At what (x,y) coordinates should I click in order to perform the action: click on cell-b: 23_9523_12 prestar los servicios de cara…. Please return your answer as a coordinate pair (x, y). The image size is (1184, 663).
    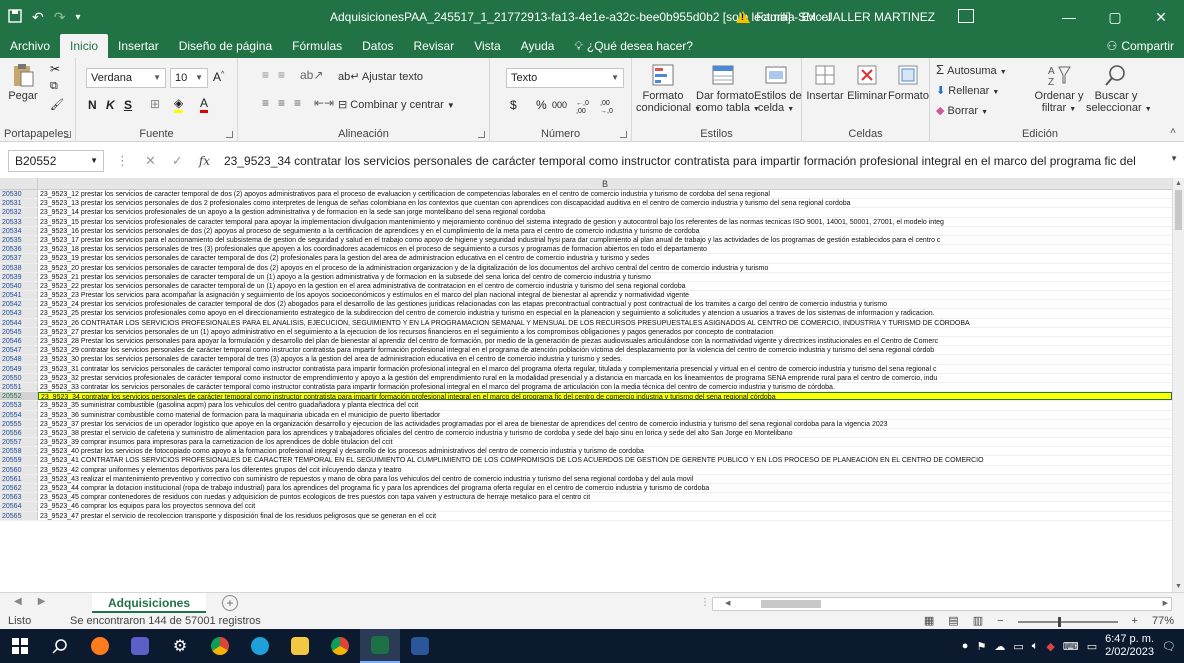
    Looking at the image, I should click on (605, 194).